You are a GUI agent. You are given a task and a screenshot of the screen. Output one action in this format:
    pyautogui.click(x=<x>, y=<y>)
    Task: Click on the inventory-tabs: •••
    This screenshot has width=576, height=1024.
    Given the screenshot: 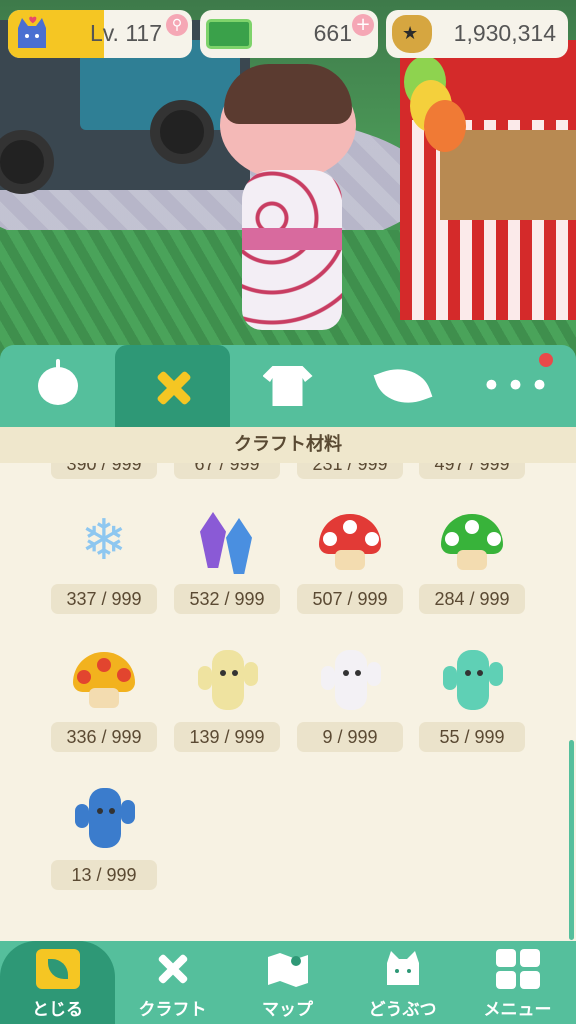 What is the action you would take?
    pyautogui.click(x=288, y=386)
    